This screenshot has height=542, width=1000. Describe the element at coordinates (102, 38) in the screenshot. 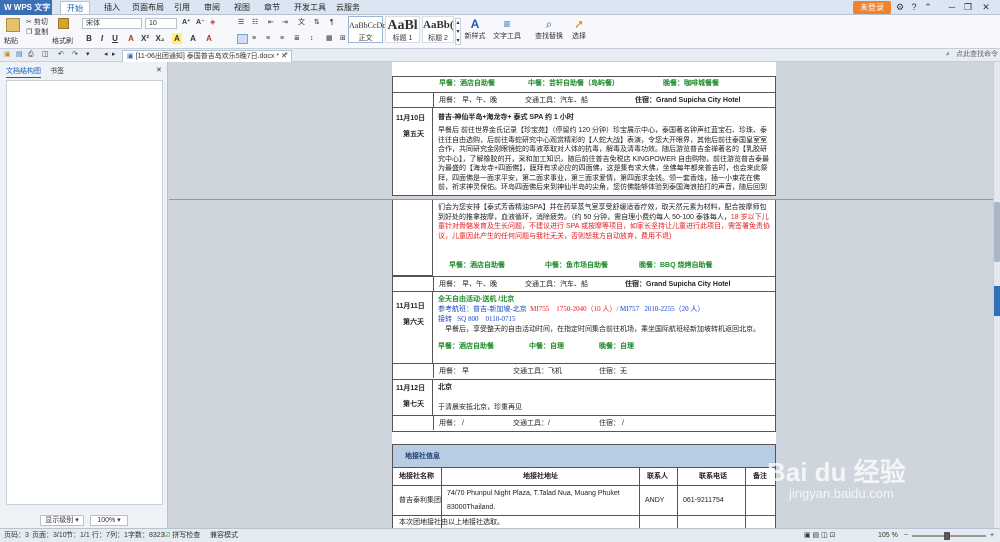

I see `italic-icon: I` at that location.